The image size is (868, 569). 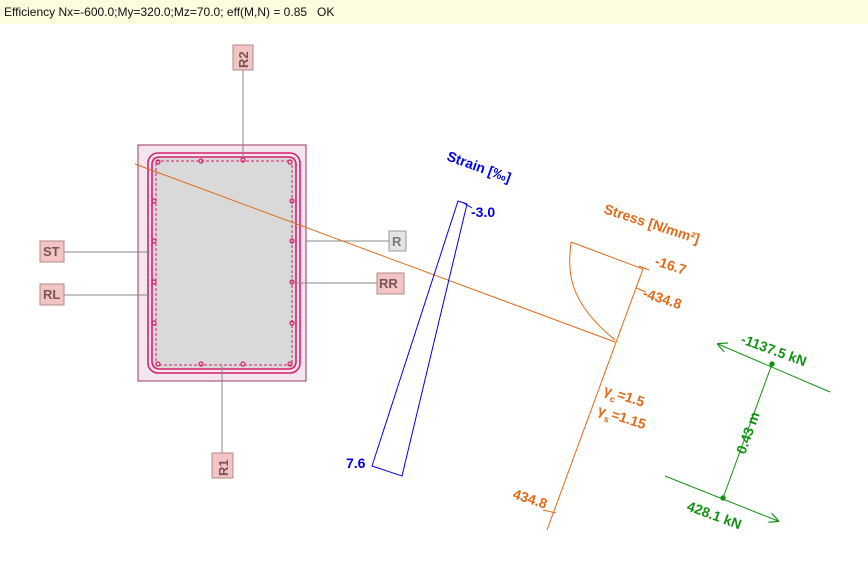 I want to click on tag-rr: RR, so click(x=390, y=283).